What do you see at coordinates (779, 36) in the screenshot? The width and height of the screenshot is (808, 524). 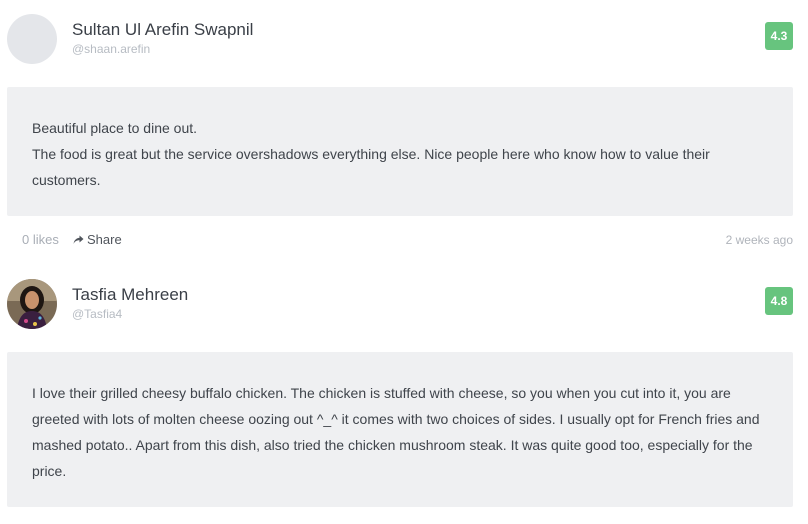 I see `rating-badge: 4.3` at bounding box center [779, 36].